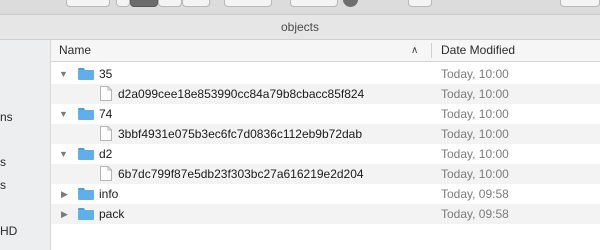 The width and height of the screenshot is (600, 250). What do you see at coordinates (144, 3) in the screenshot?
I see `list-view-button` at bounding box center [144, 3].